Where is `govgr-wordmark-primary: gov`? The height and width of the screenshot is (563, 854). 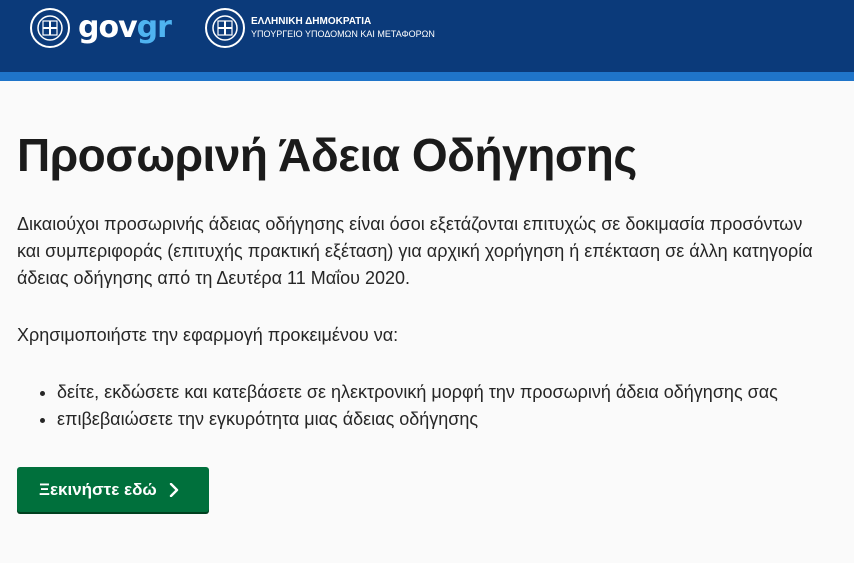
govgr-wordmark-primary: gov is located at coordinates (108, 27).